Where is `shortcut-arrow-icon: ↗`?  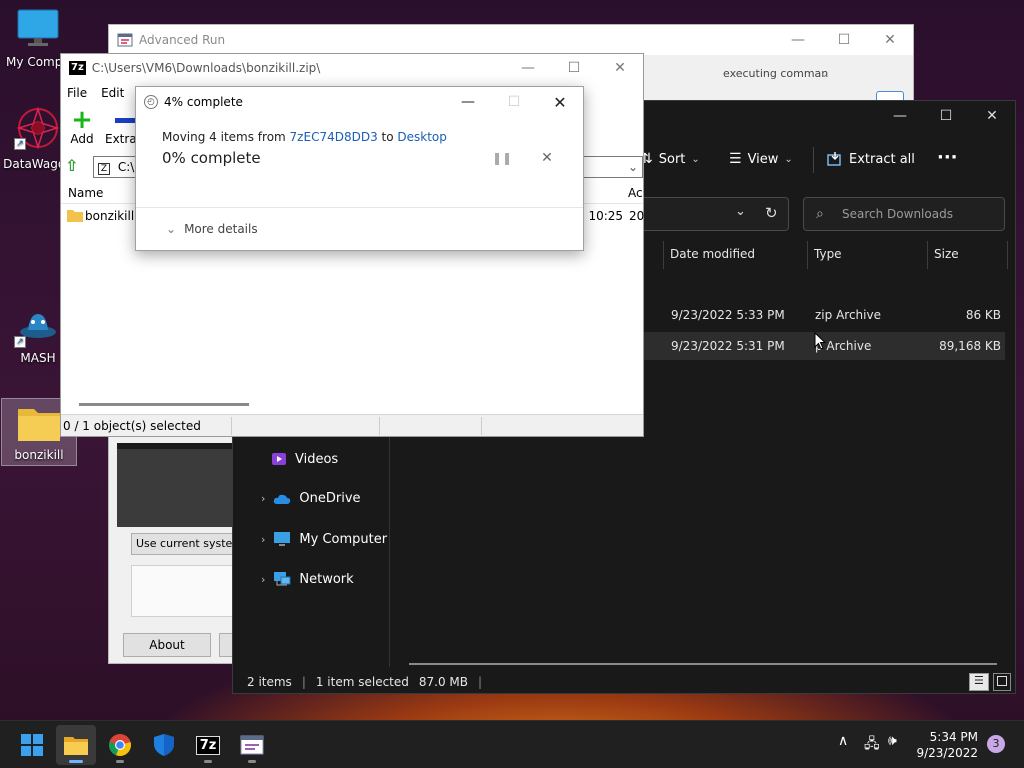 shortcut-arrow-icon: ↗ is located at coordinates (20, 342).